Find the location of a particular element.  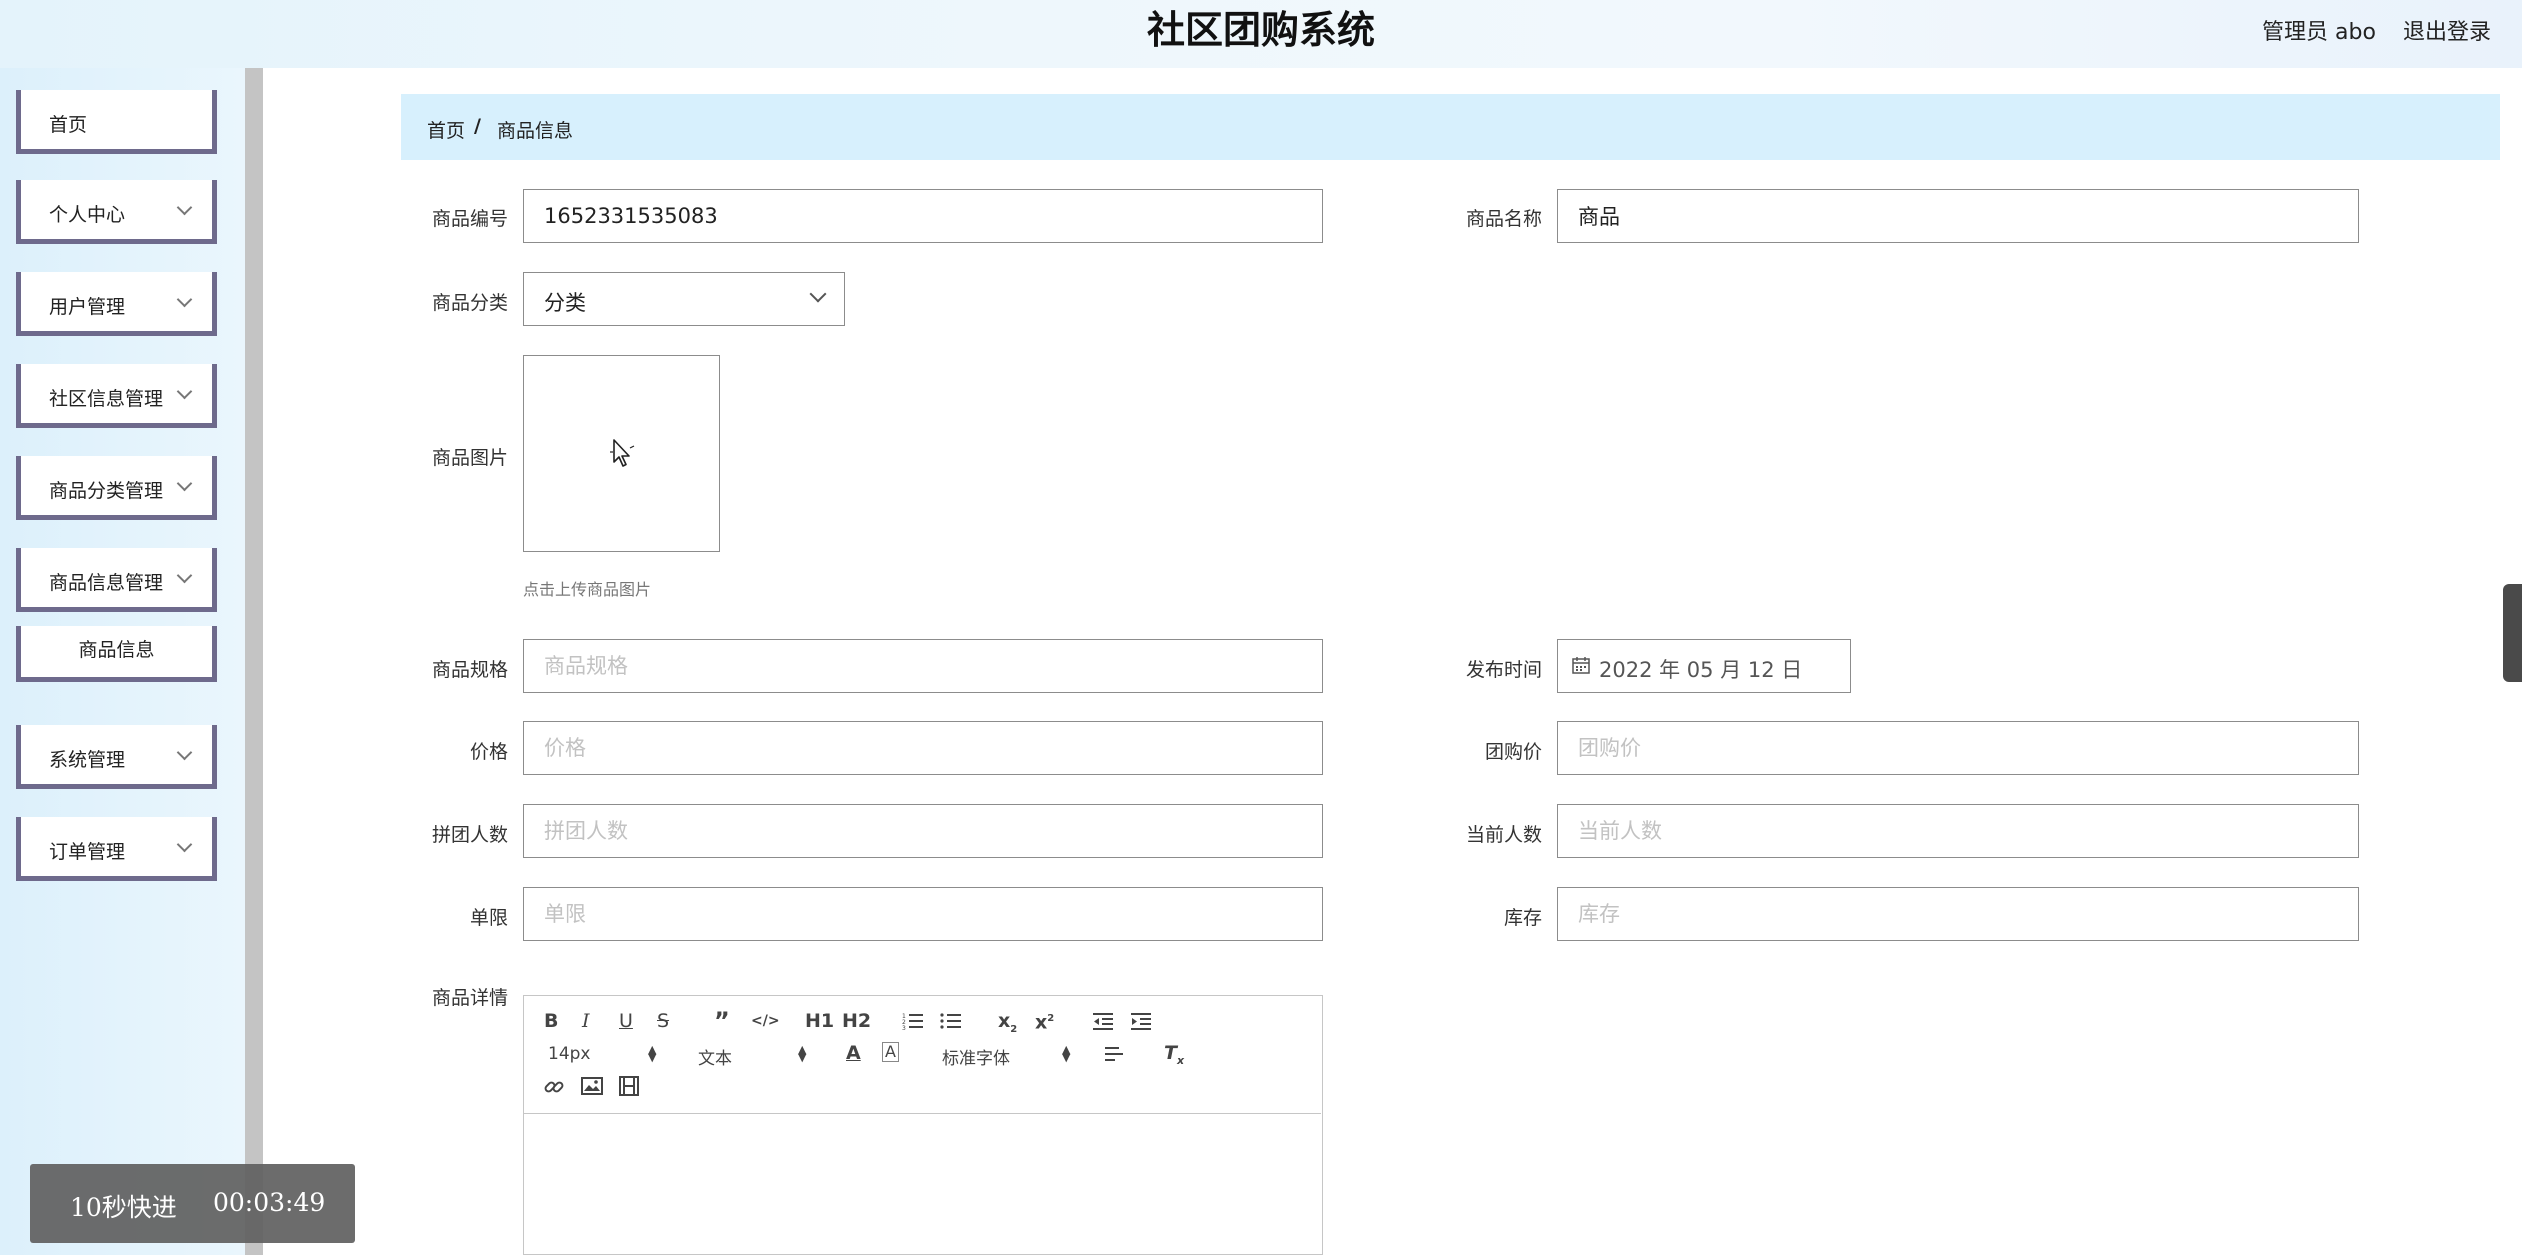

top-header: 社区团购系统 管理员 abo 退出登录 is located at coordinates (1261, 34).